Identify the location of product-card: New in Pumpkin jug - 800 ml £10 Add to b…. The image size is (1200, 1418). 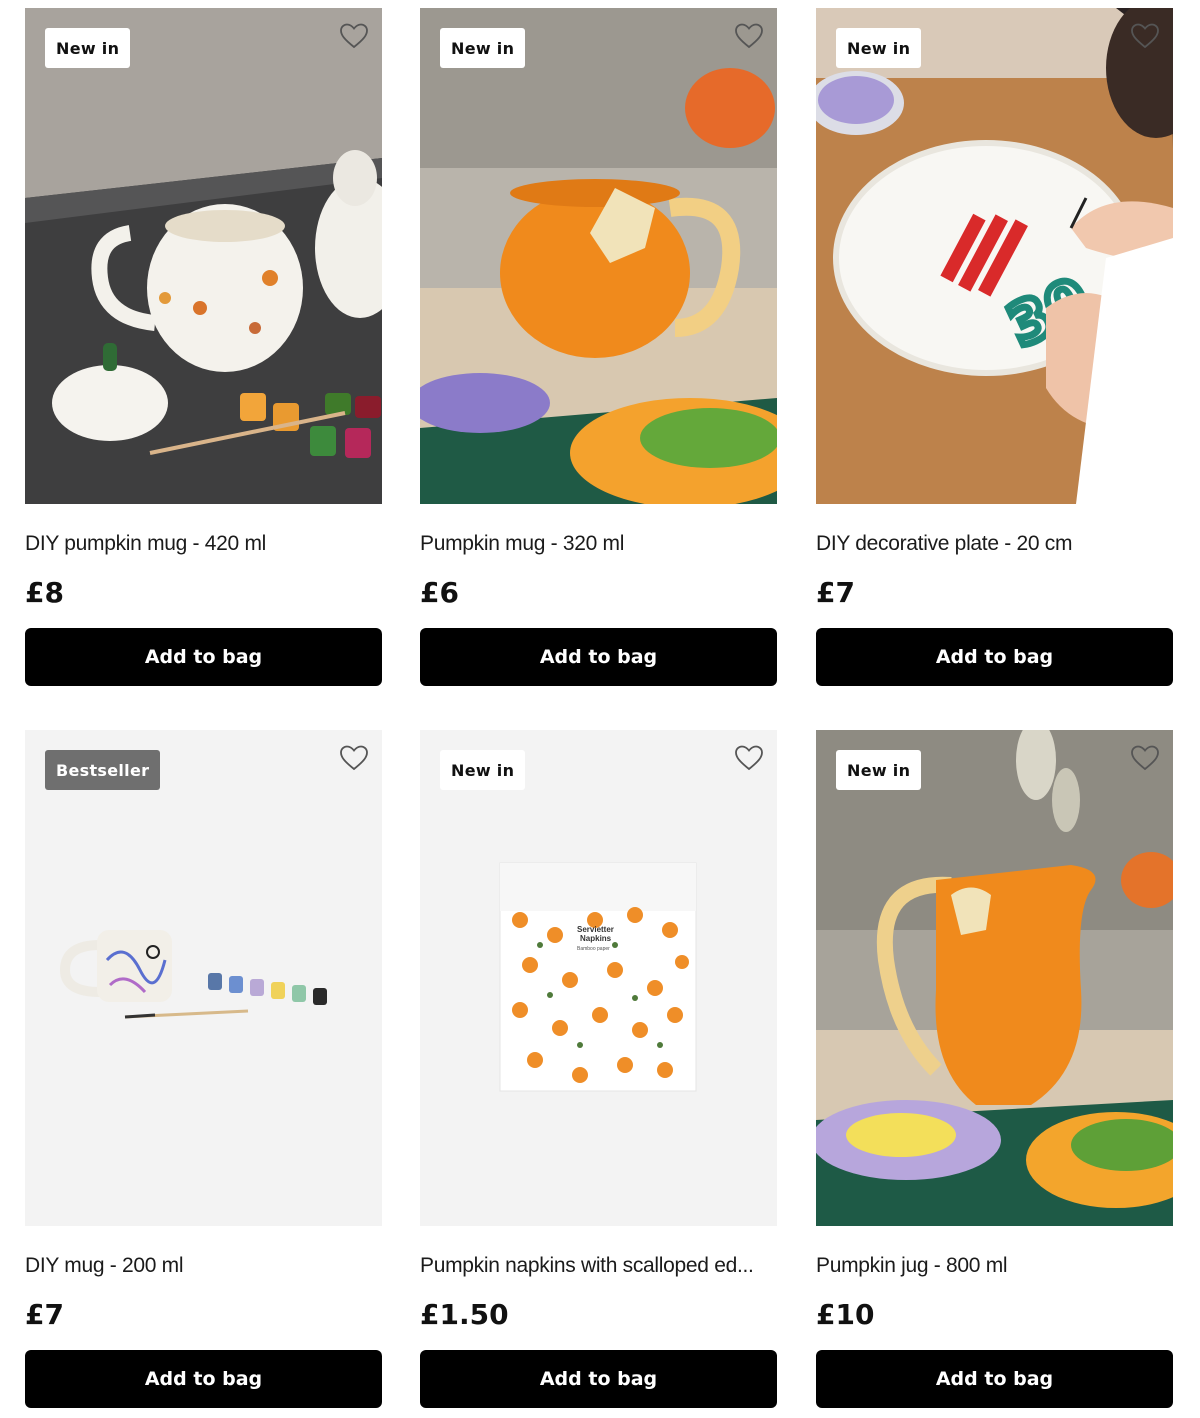
(994, 1069).